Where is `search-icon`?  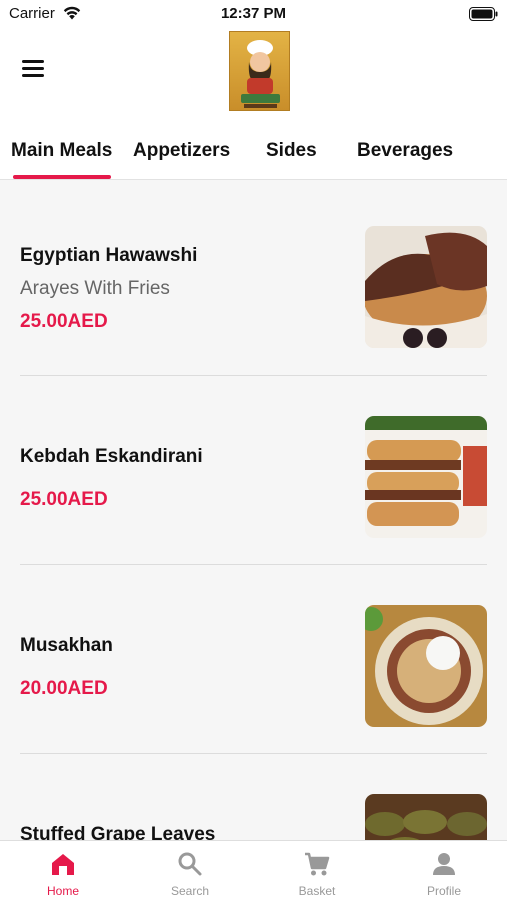 search-icon is located at coordinates (190, 864).